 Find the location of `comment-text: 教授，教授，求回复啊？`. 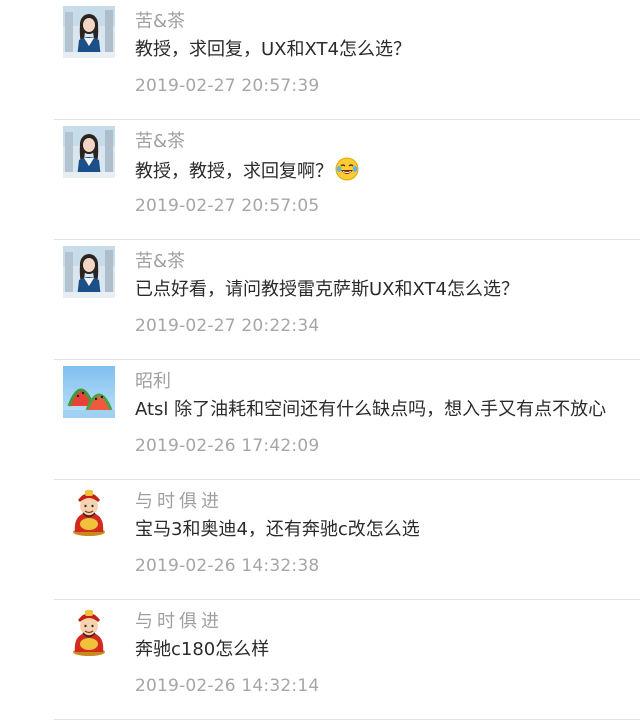

comment-text: 教授，教授，求回复啊？ is located at coordinates (247, 173).